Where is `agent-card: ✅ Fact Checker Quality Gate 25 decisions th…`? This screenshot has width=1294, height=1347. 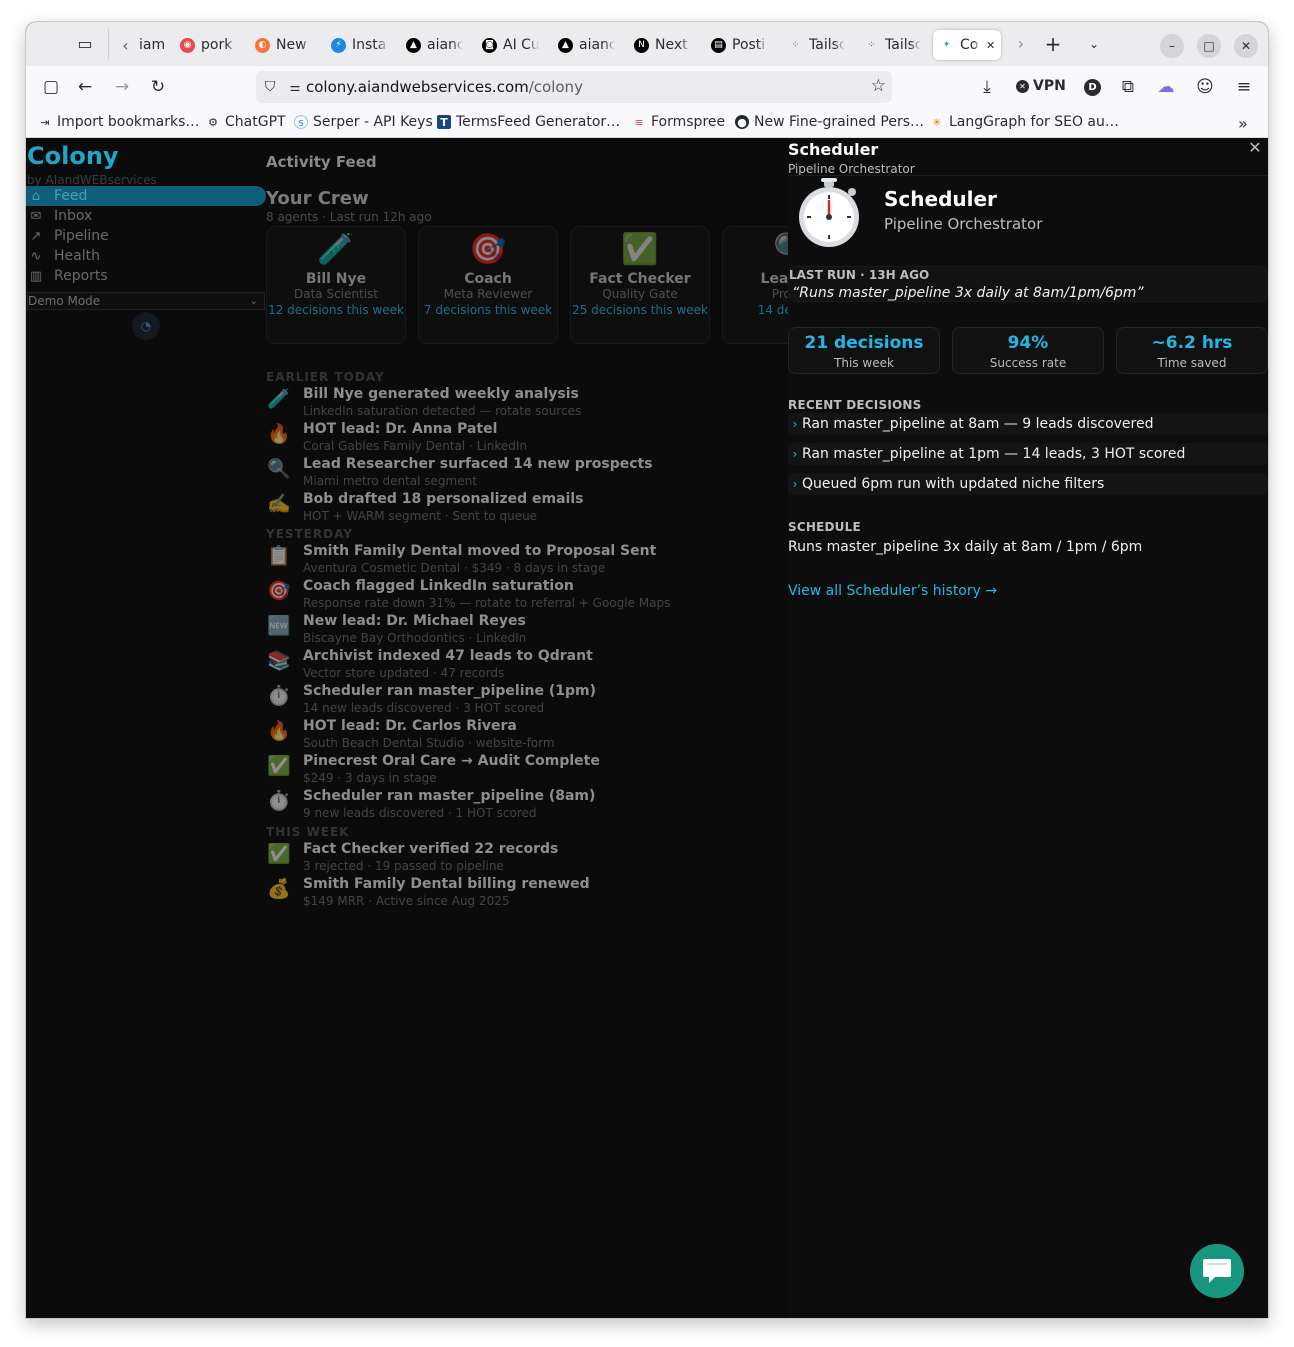
agent-card: ✅ Fact Checker Quality Gate 25 decisions th… is located at coordinates (640, 285).